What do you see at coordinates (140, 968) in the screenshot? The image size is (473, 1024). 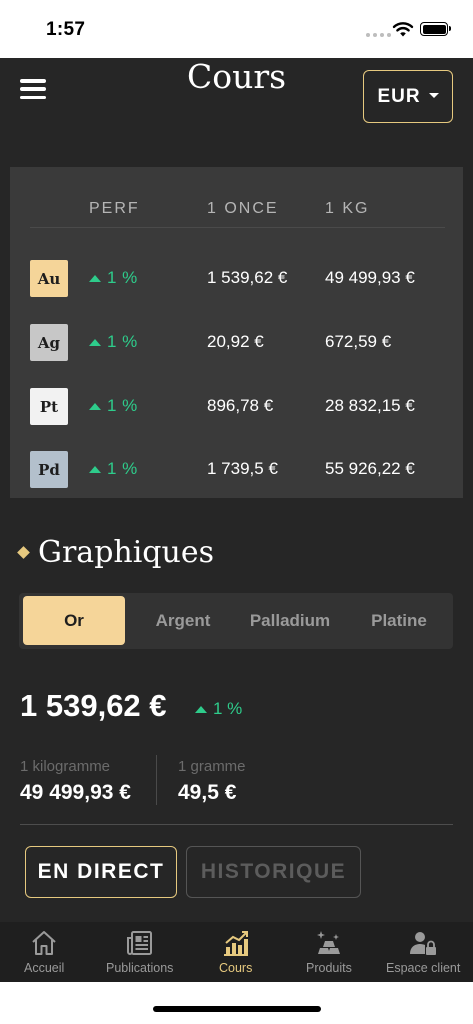 I see `tab-bar-label: Publications` at bounding box center [140, 968].